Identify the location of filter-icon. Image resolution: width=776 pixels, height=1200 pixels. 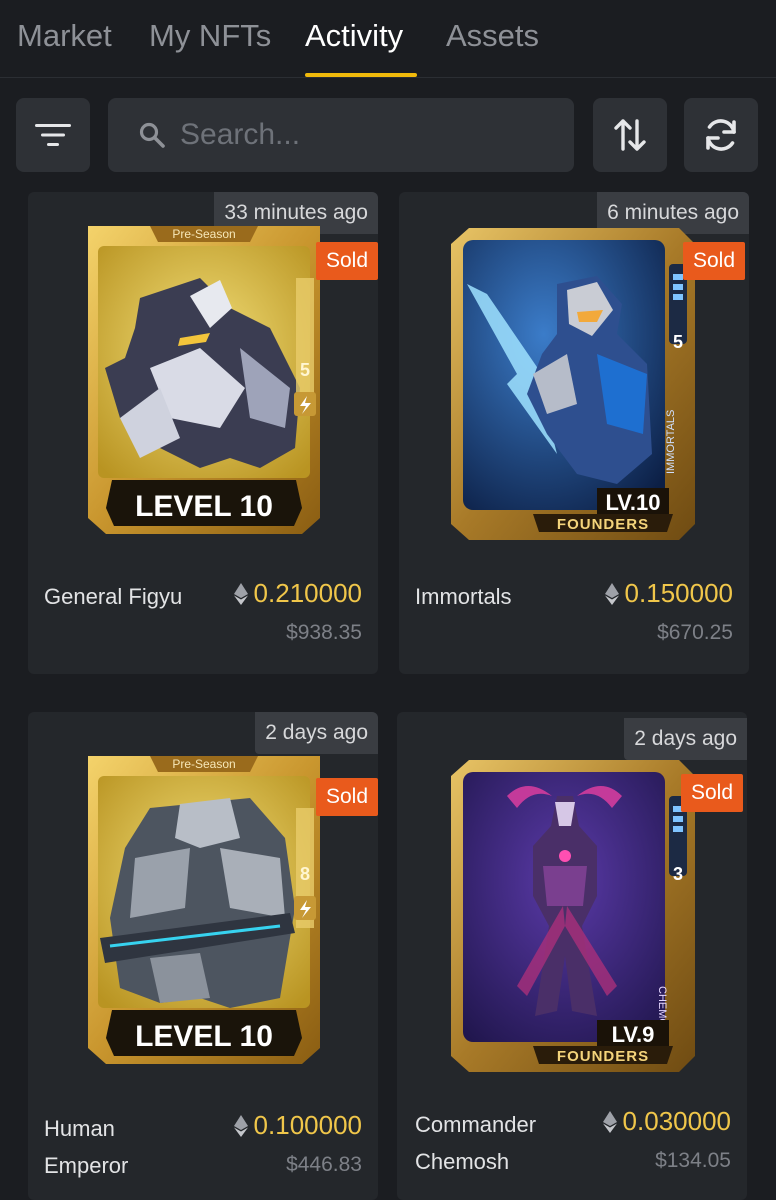
(53, 135).